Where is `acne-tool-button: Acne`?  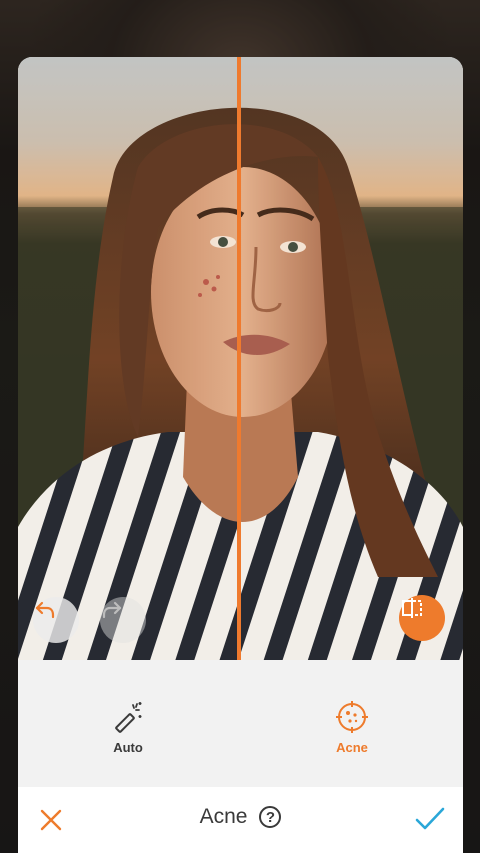 acne-tool-button: Acne is located at coordinates (352, 727).